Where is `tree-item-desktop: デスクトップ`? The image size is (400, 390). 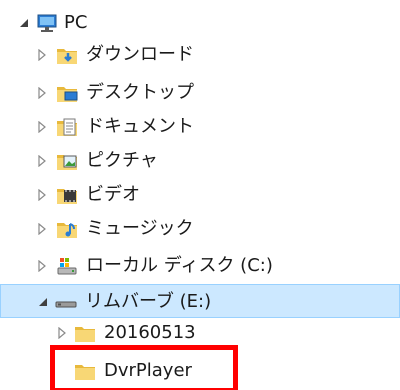
tree-item-desktop: デスクトップ is located at coordinates (200, 93).